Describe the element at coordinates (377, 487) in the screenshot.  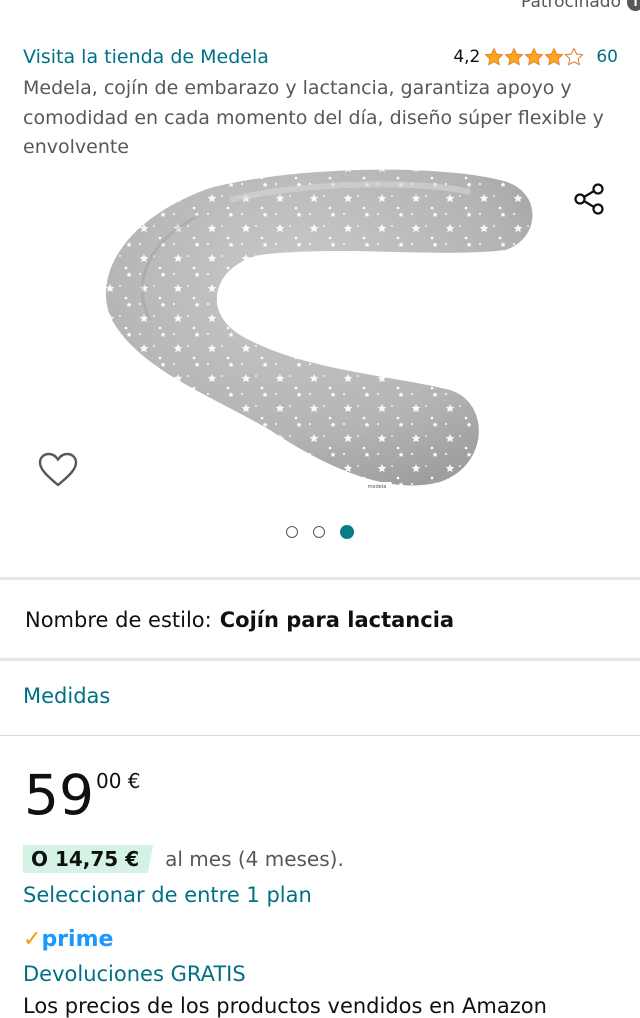
I see `medela-logo: medela` at that location.